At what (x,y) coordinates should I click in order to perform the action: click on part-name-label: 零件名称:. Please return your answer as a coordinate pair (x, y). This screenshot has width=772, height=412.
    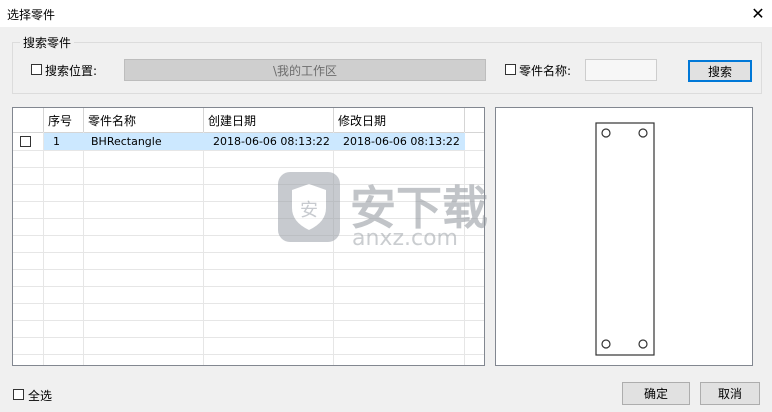
    Looking at the image, I should click on (545, 71).